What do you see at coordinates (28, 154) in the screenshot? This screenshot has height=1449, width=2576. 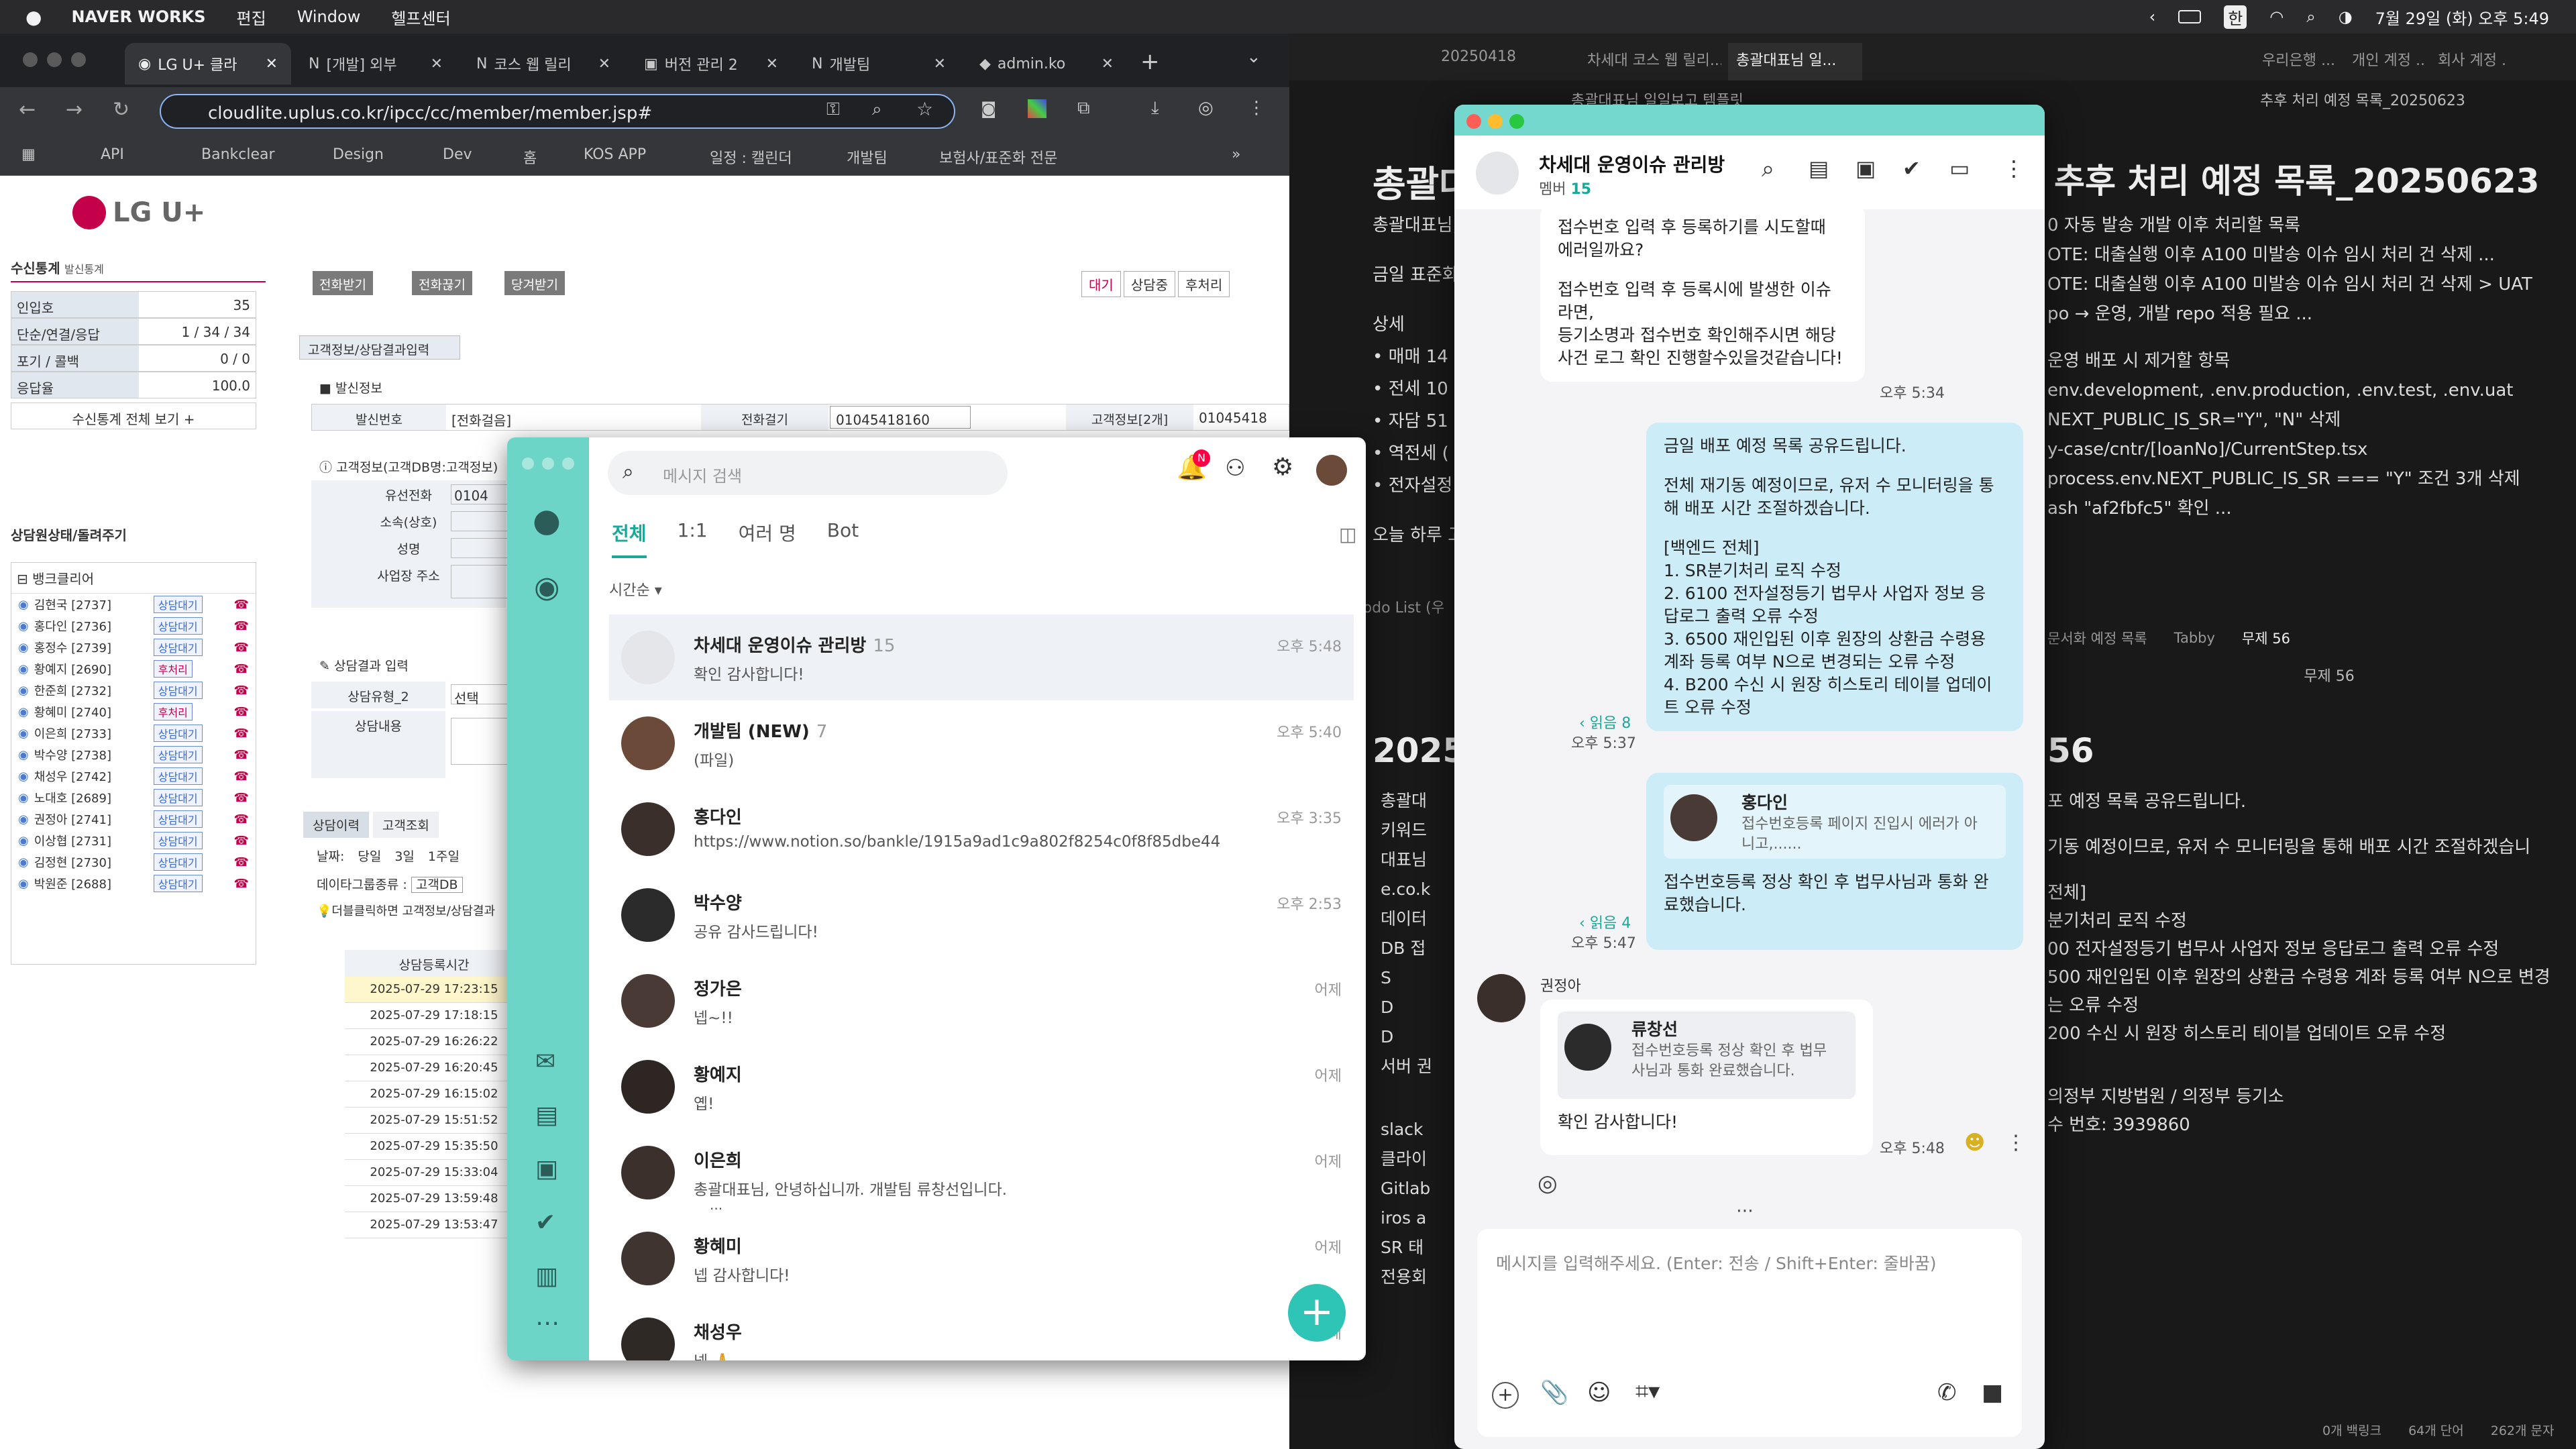 I see `apps-icon: ▦` at bounding box center [28, 154].